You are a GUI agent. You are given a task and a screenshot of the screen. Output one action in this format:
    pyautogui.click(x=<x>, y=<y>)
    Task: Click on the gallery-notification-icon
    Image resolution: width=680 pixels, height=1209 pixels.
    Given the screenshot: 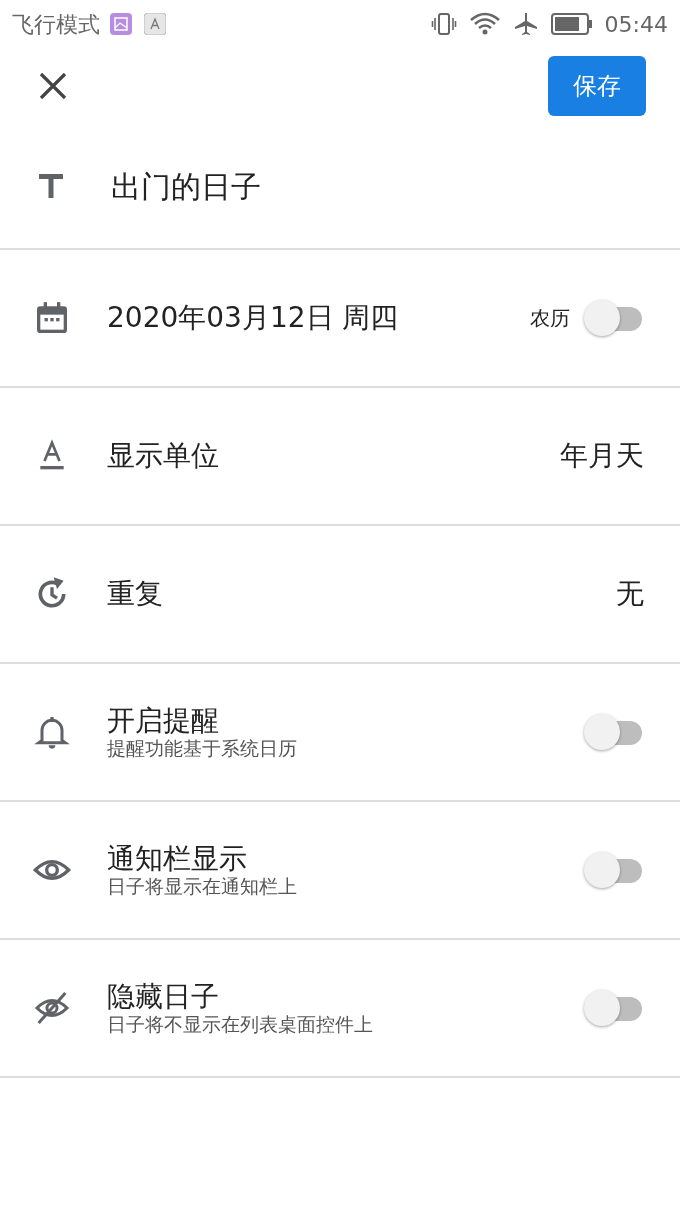 What is the action you would take?
    pyautogui.click(x=121, y=24)
    